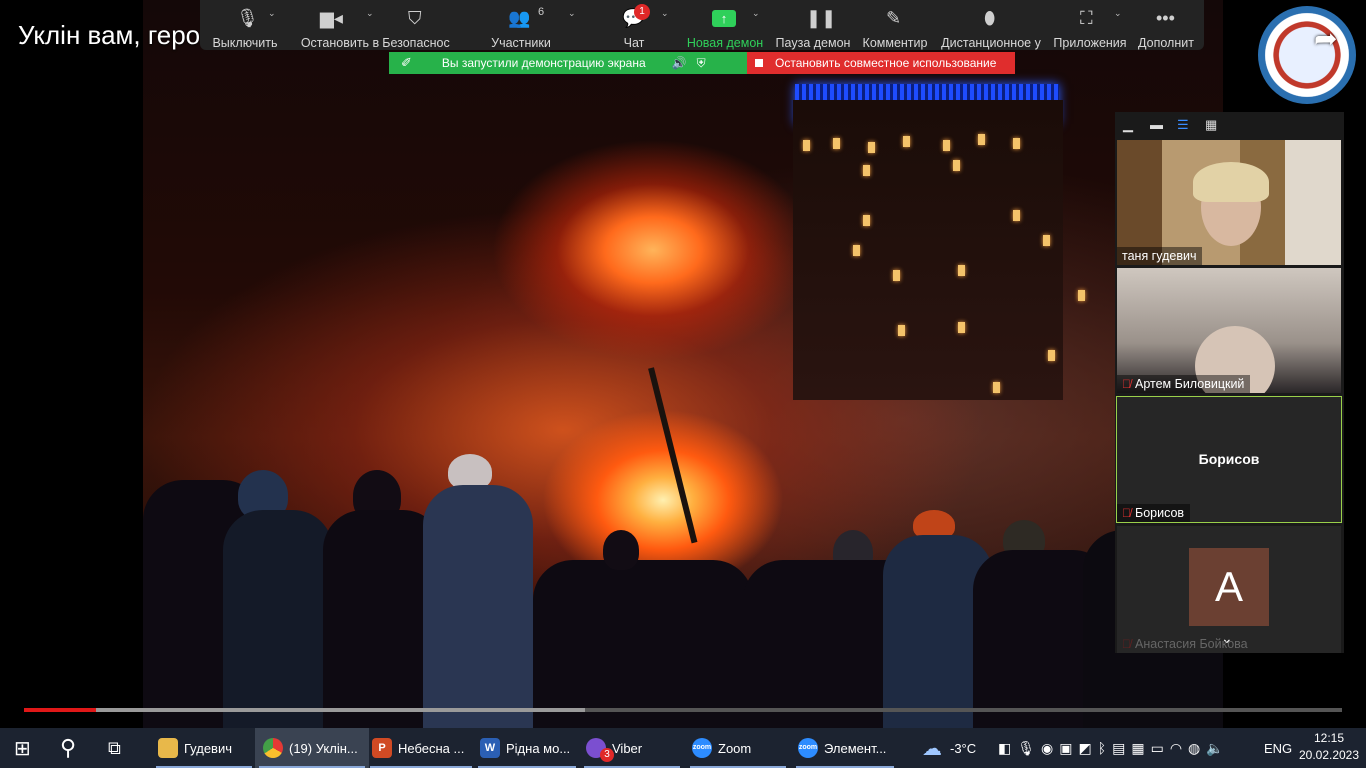 This screenshot has width=1366, height=768. Describe the element at coordinates (1278, 748) in the screenshot. I see `language-indicator: ENG` at that location.